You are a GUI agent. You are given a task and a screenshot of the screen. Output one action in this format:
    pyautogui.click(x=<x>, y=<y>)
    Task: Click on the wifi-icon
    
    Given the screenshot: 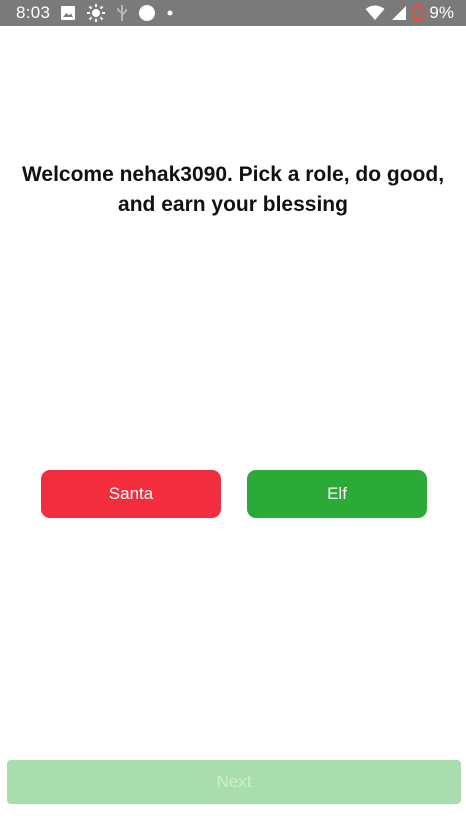 What is the action you would take?
    pyautogui.click(x=375, y=13)
    